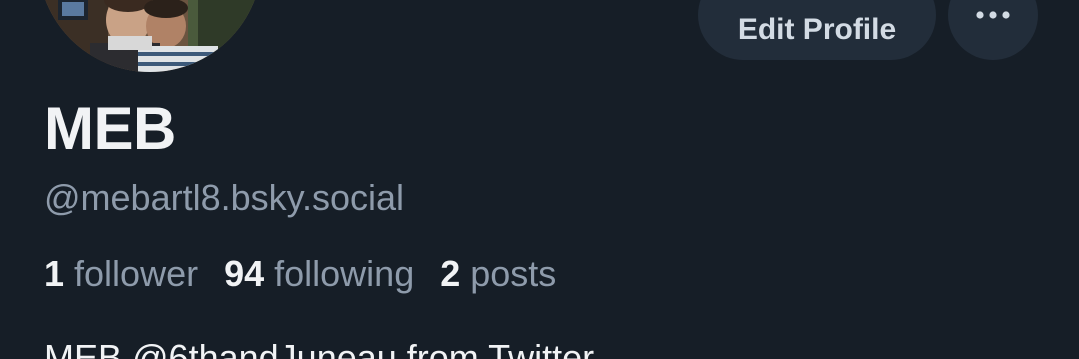 This screenshot has width=1079, height=359. What do you see at coordinates (136, 273) in the screenshot?
I see `followers-label: follower` at bounding box center [136, 273].